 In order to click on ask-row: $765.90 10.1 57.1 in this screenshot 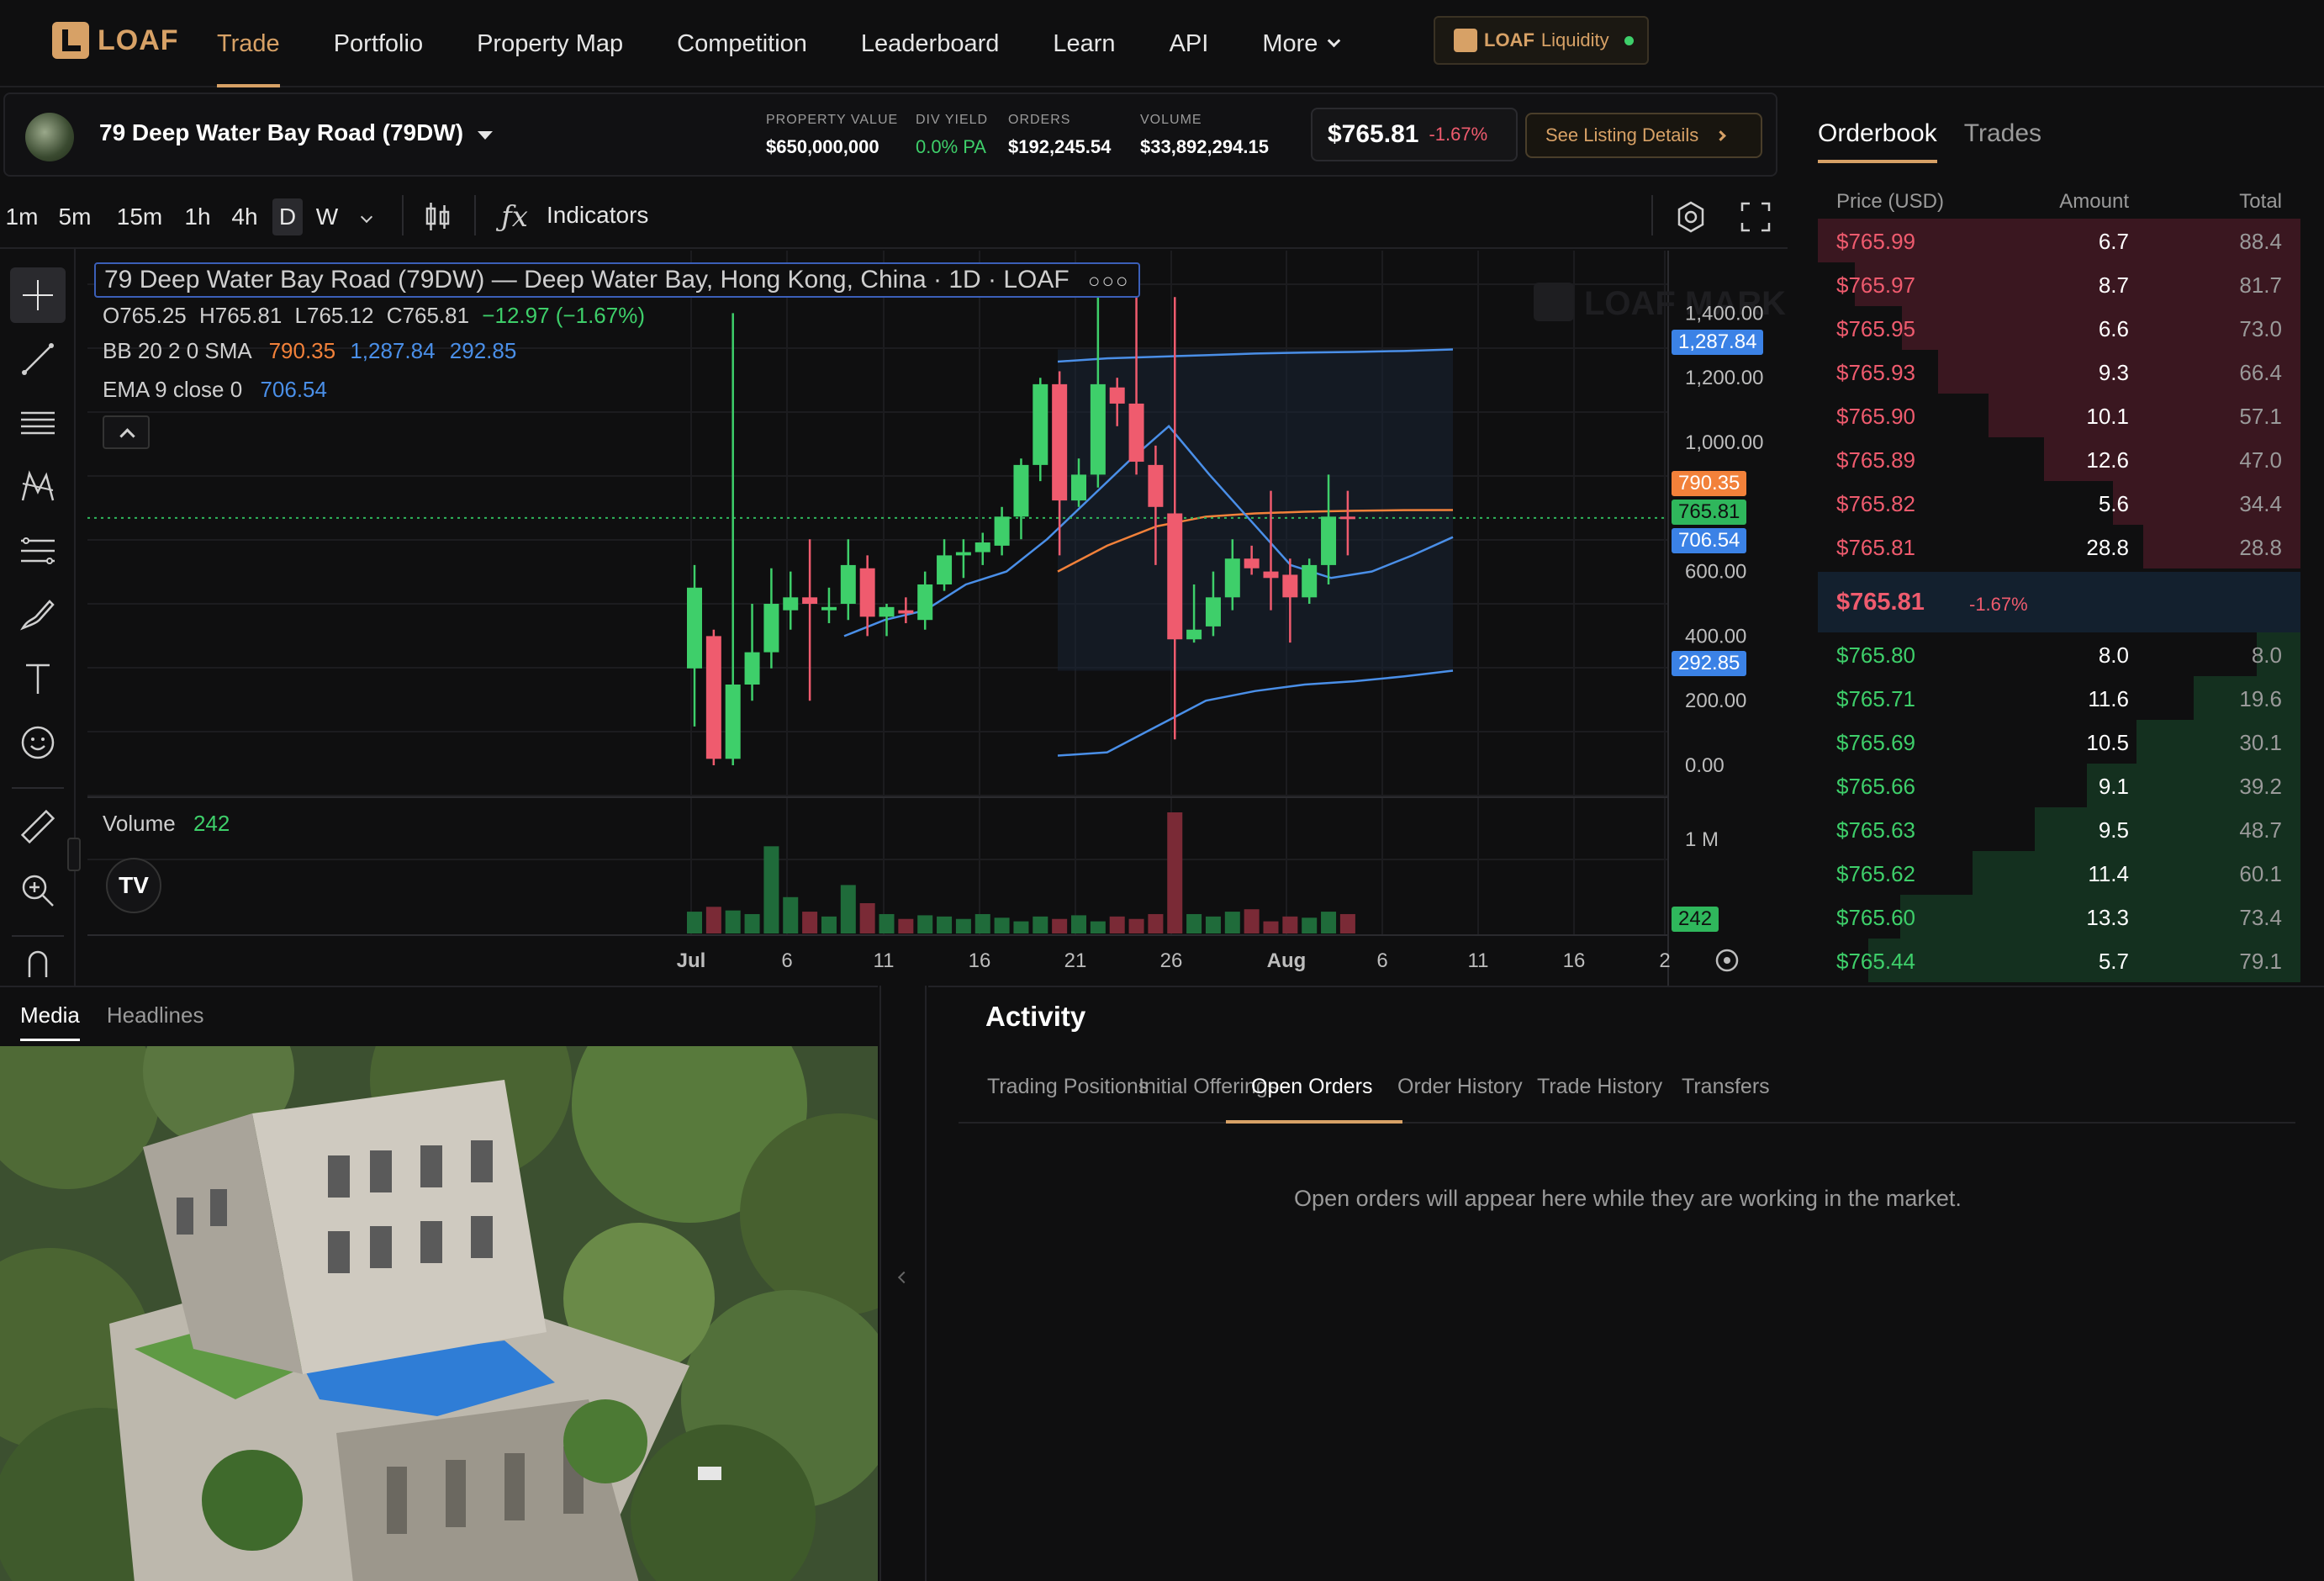, I will do `click(2059, 415)`.